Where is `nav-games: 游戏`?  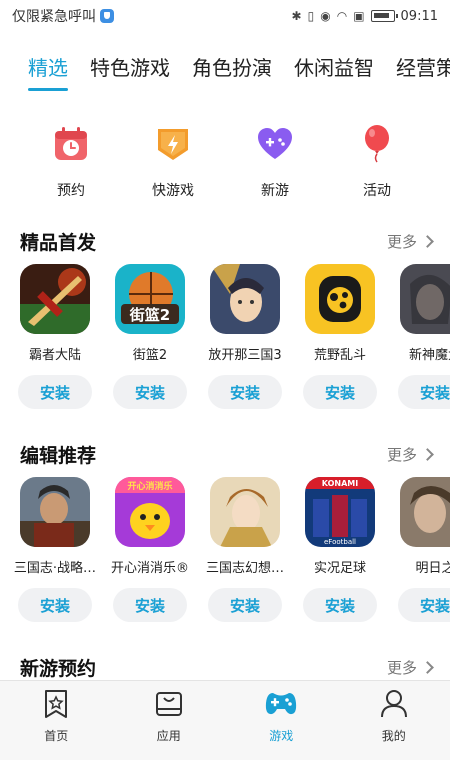
nav-games: 游戏 is located at coordinates (281, 720).